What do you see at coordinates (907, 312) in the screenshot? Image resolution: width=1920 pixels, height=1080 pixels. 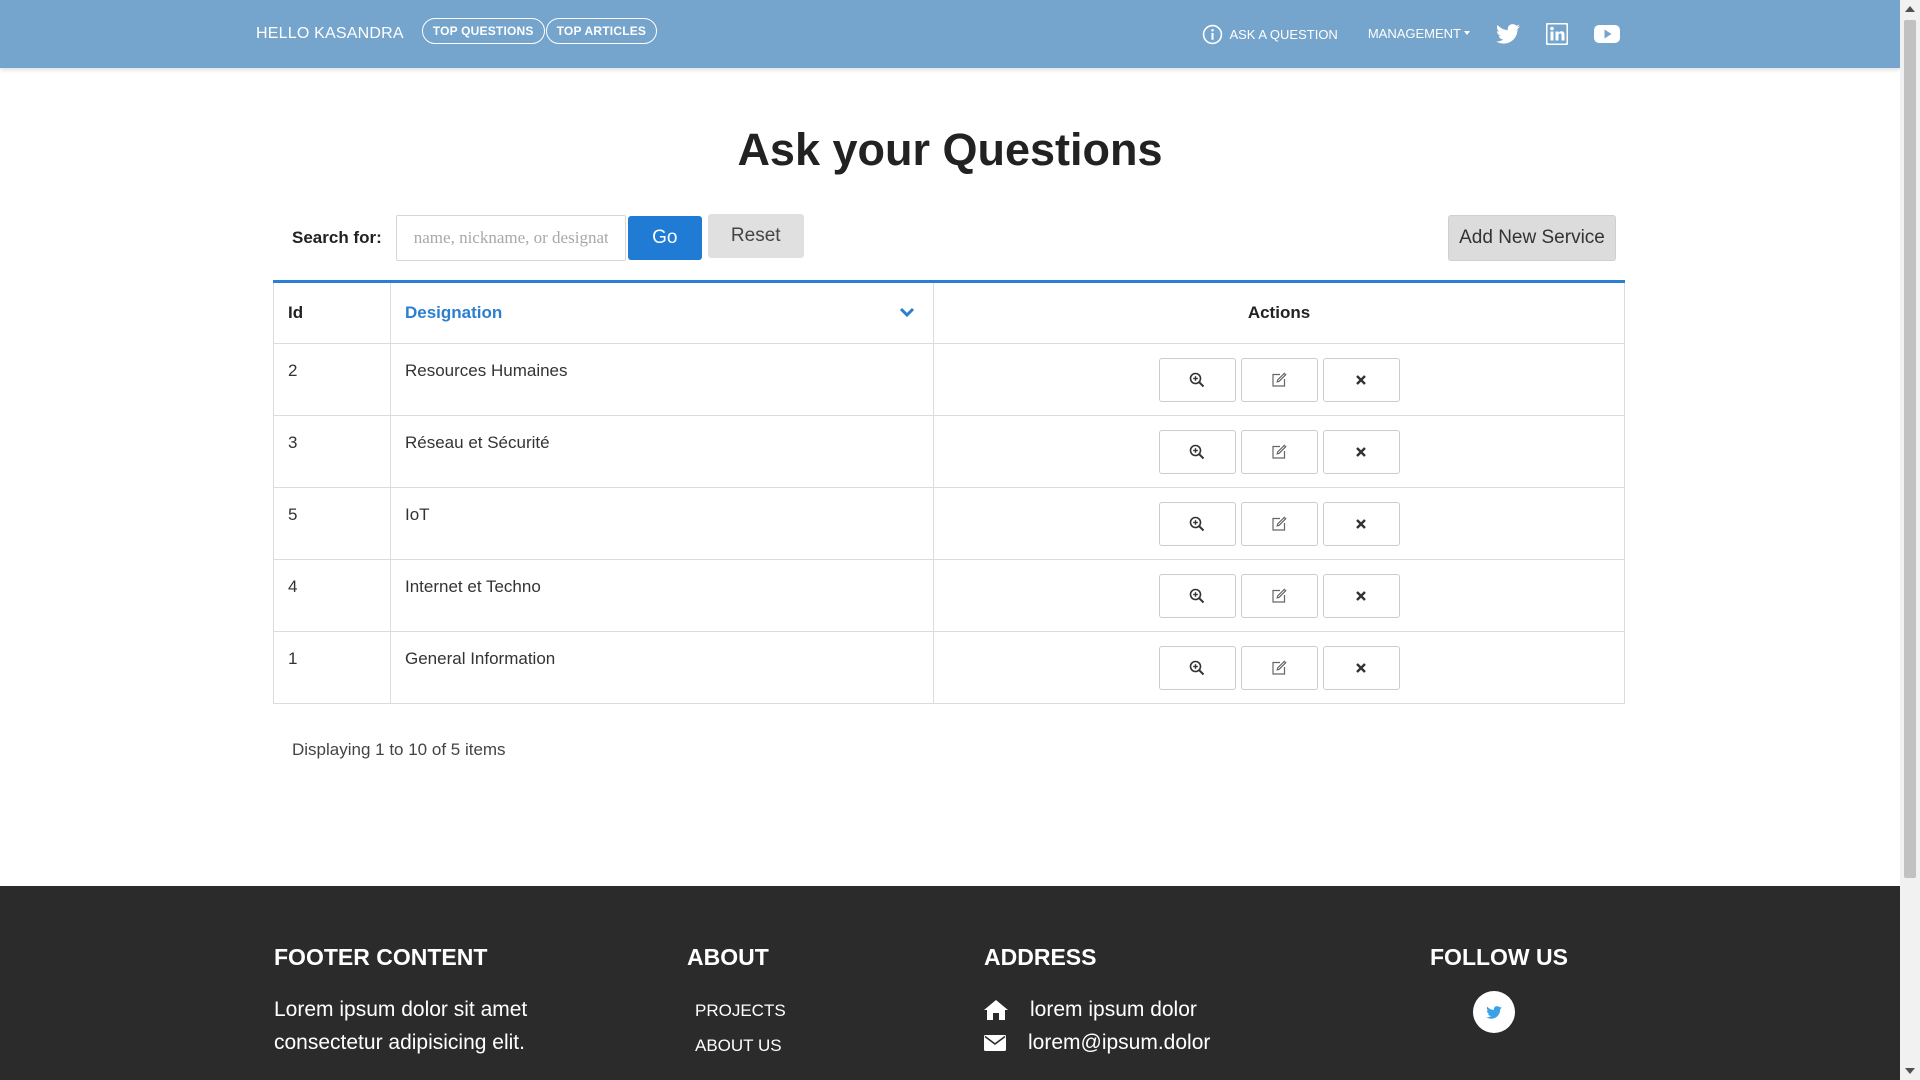 I see `chevron-down-icon` at bounding box center [907, 312].